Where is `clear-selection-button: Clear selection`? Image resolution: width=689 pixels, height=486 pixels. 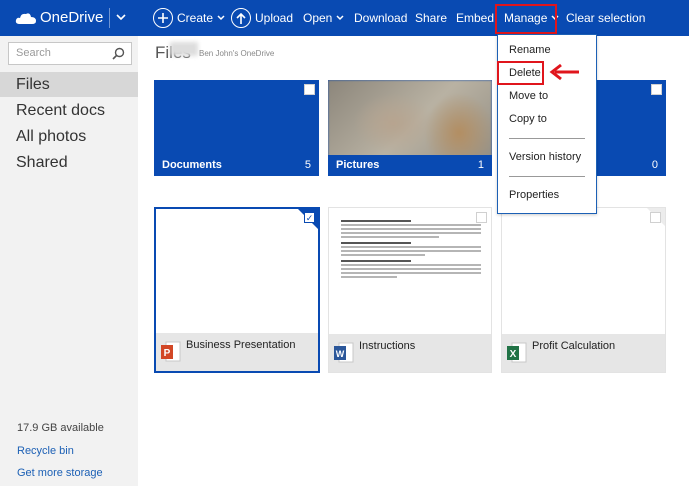
clear-selection-button: Clear selection is located at coordinates (605, 18).